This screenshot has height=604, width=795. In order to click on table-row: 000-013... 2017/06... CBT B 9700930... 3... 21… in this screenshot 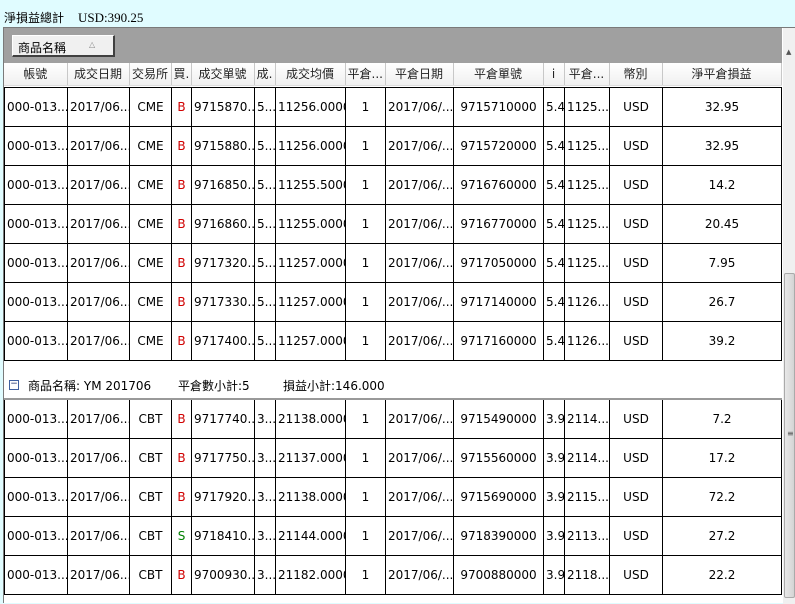, I will do `click(393, 574)`.